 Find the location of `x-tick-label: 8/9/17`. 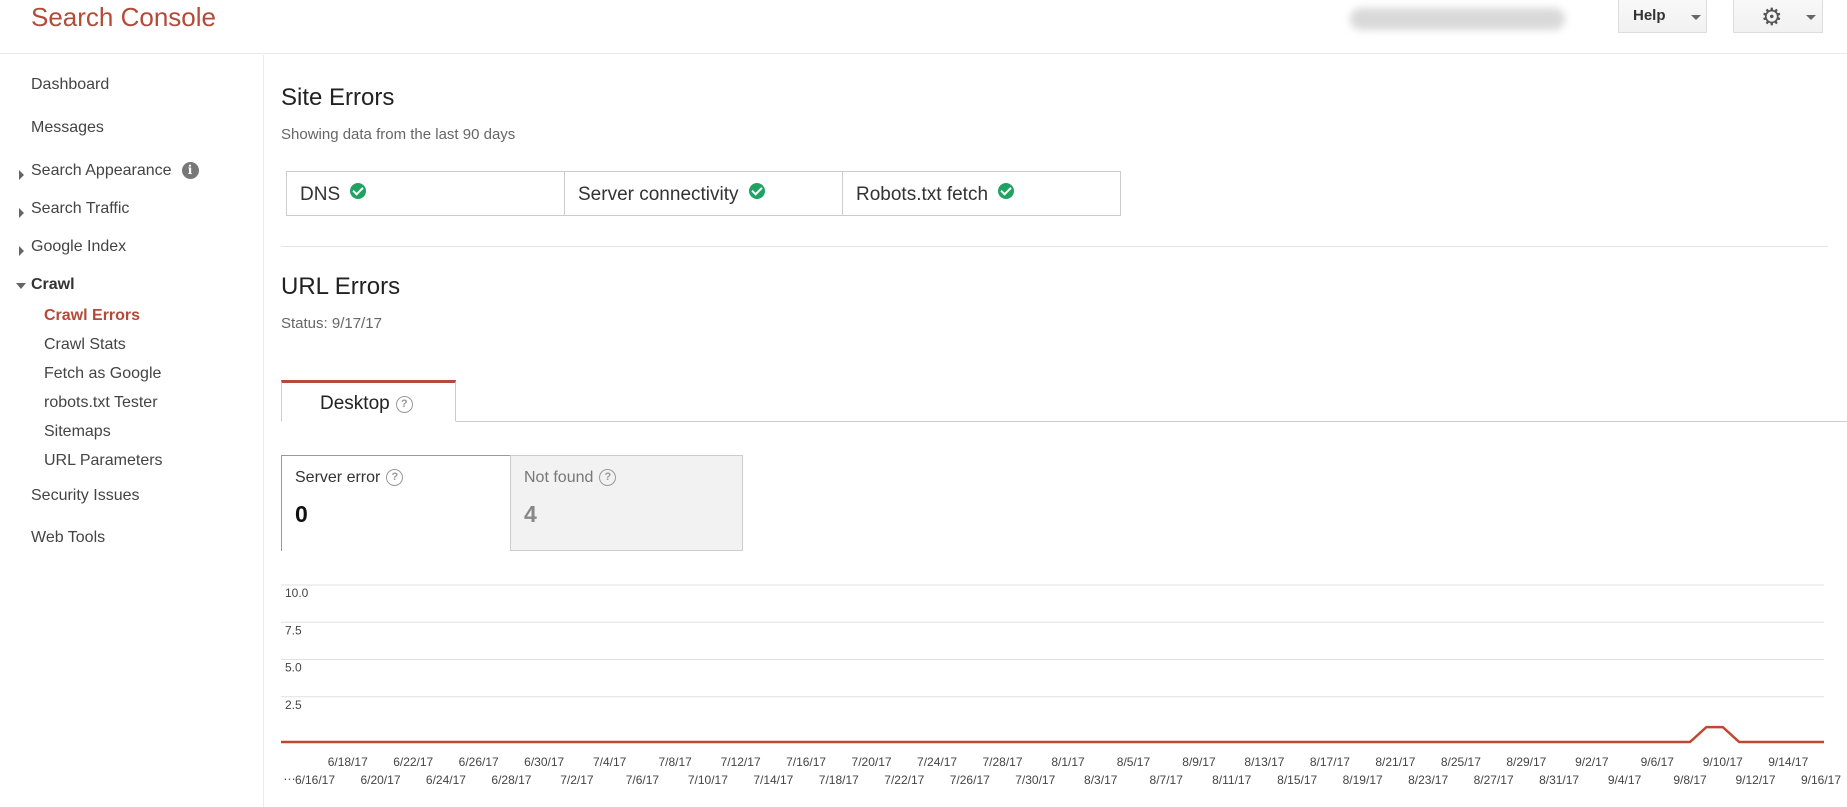

x-tick-label: 8/9/17 is located at coordinates (1199, 762).